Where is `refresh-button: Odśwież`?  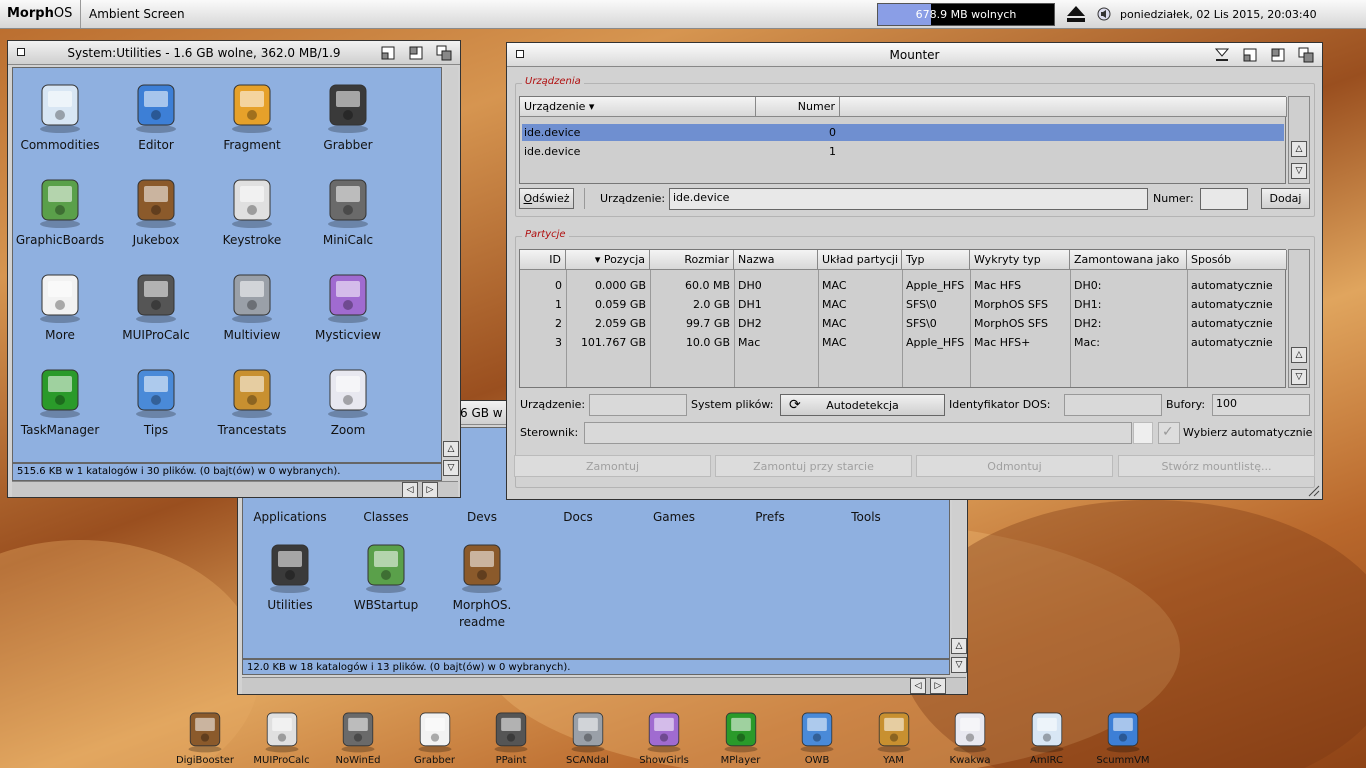 refresh-button: Odśwież is located at coordinates (546, 198).